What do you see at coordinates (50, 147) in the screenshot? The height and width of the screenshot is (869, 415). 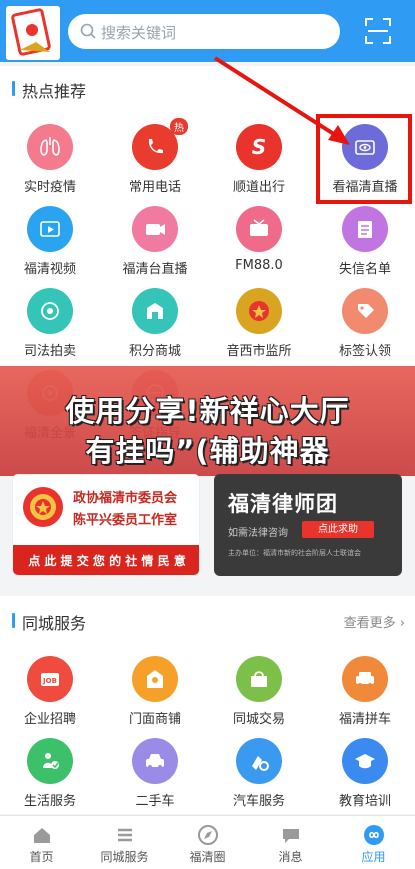 I see `lungs-icon` at bounding box center [50, 147].